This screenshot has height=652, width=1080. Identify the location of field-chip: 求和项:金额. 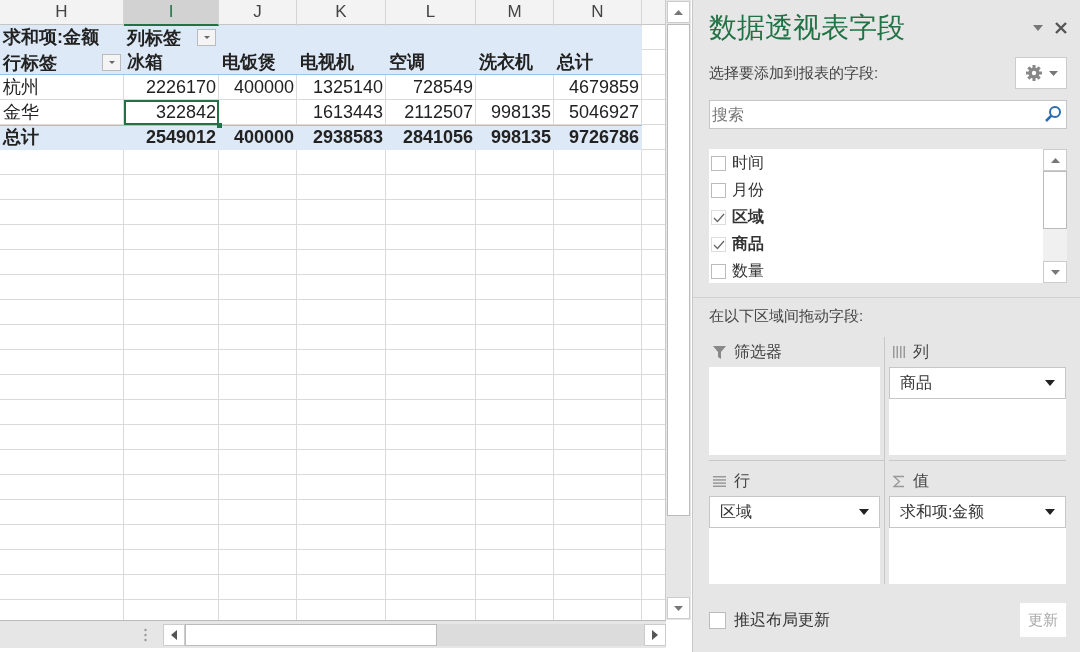
(977, 512).